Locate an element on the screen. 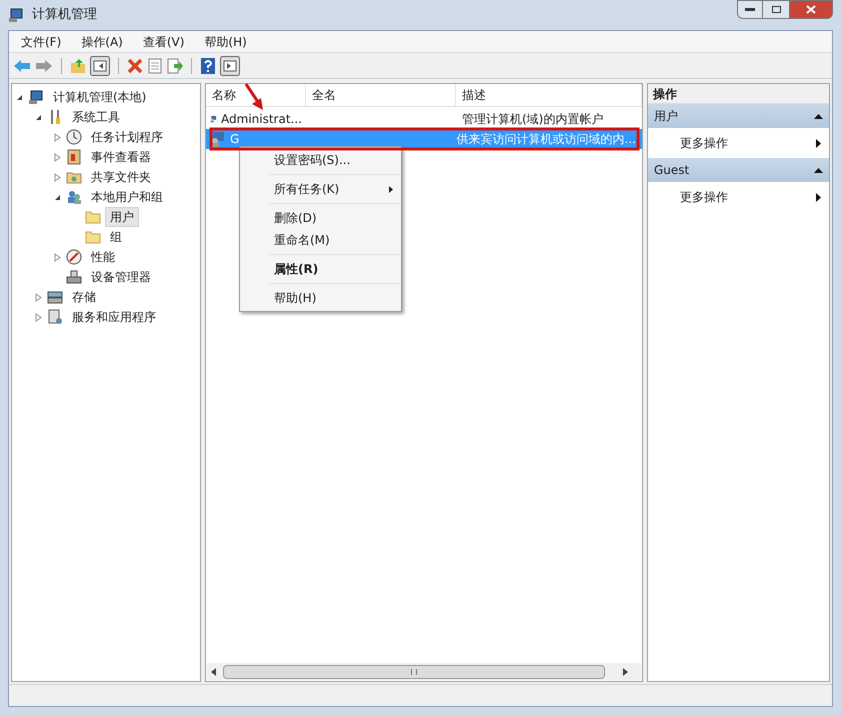  user-icon is located at coordinates (218, 139).